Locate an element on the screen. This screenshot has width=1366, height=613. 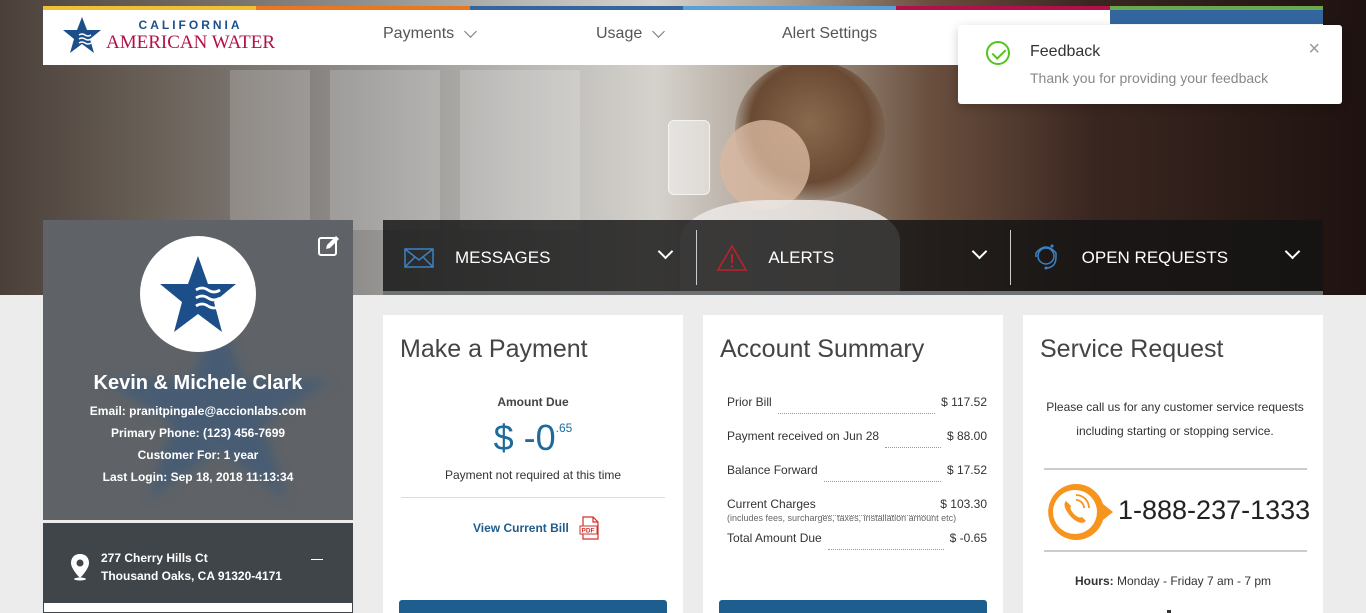
brand-line2: AMERICAN WATER is located at coordinates (191, 42).